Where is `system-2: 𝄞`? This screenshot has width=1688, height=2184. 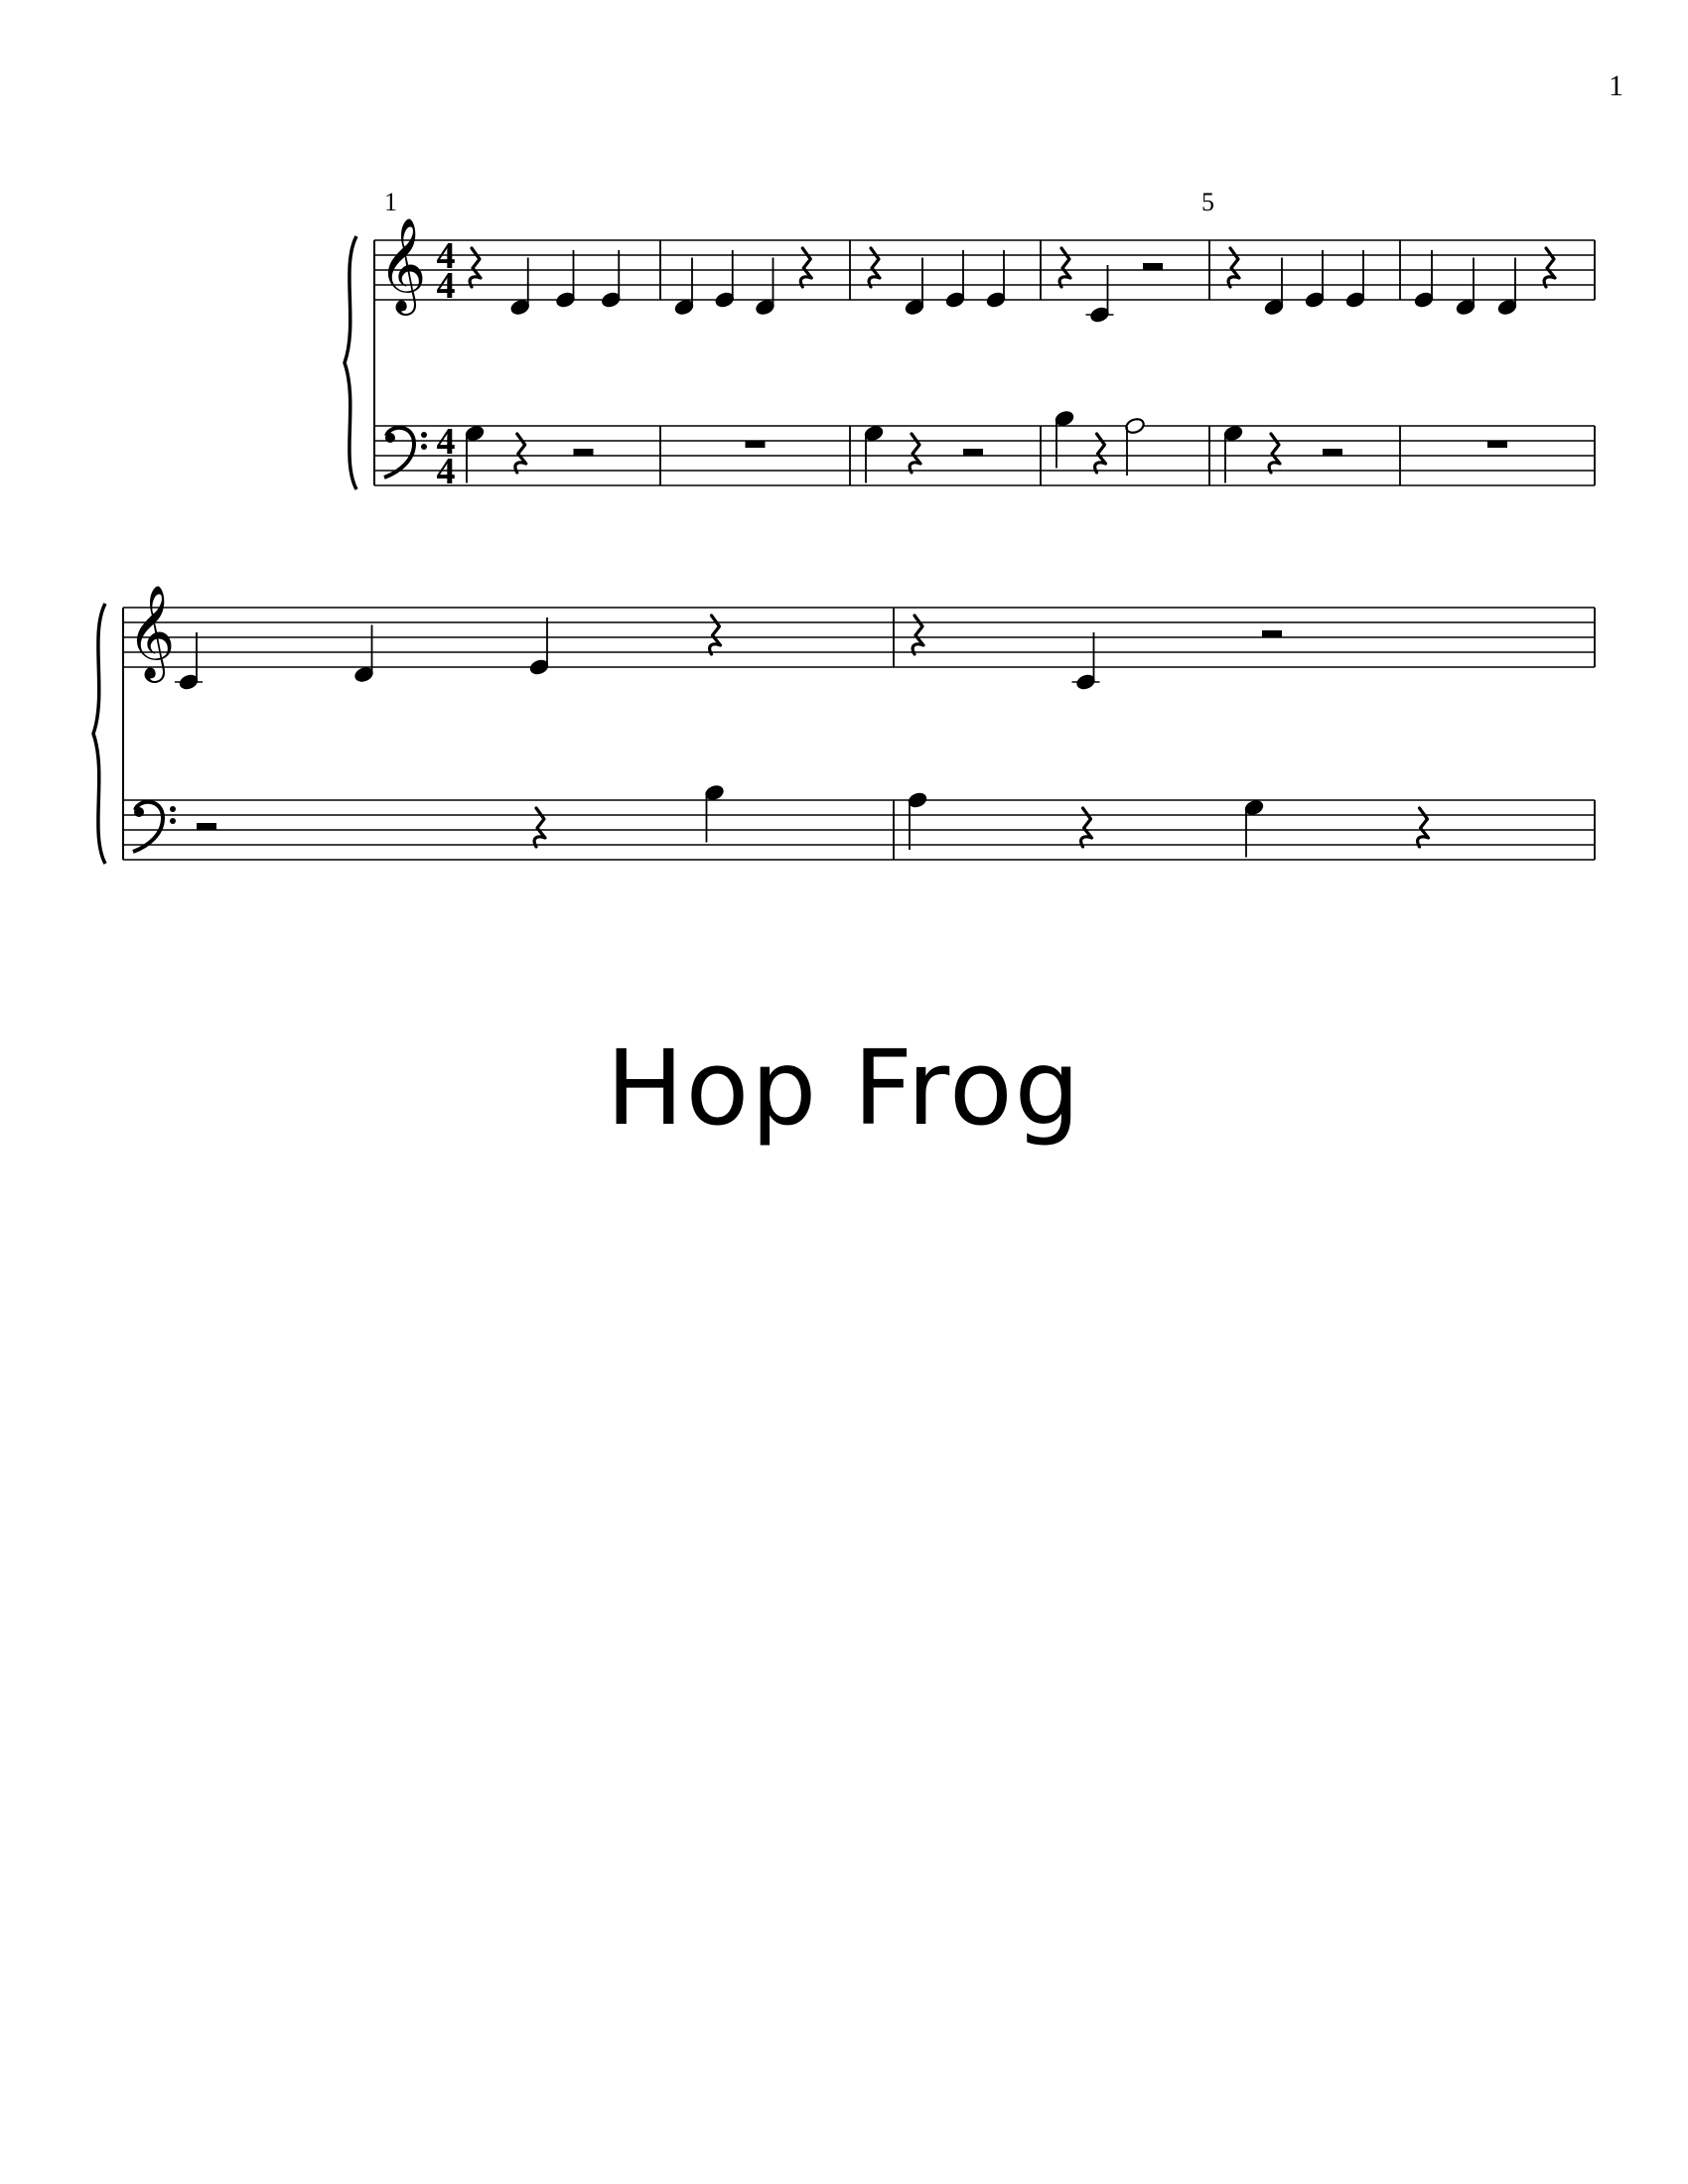
system-2: 𝄞 is located at coordinates (843, 725).